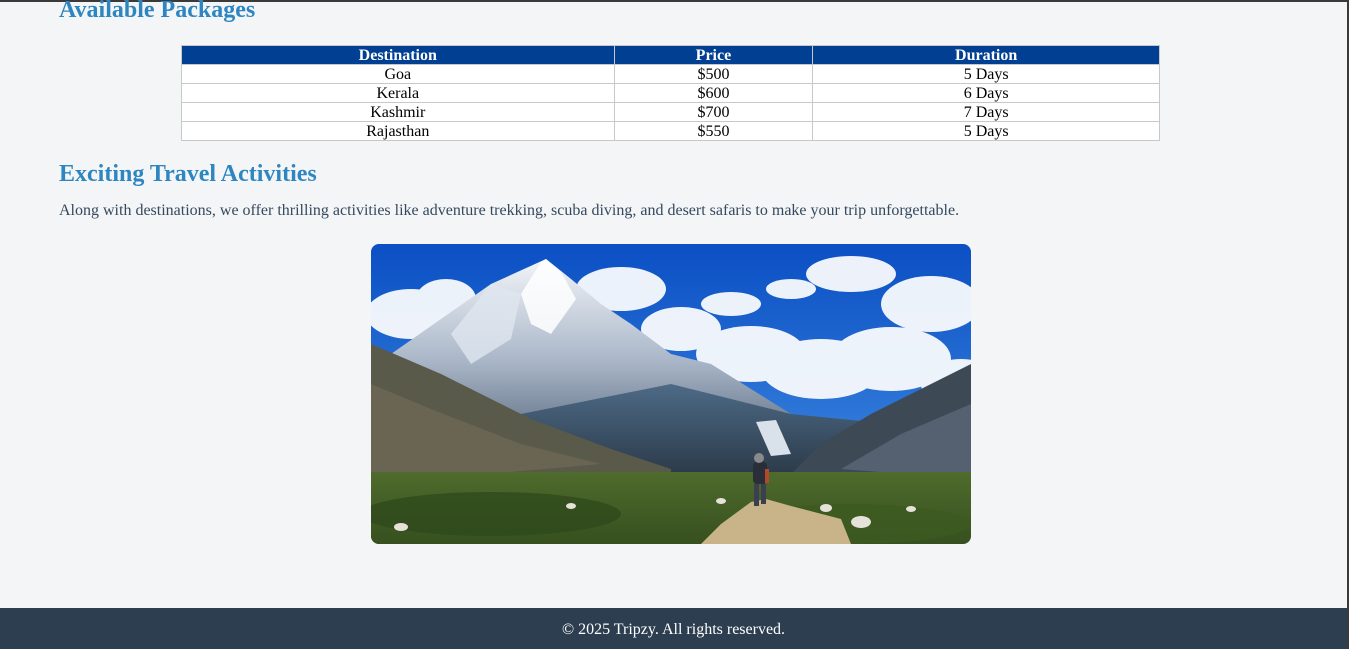 This screenshot has height=649, width=1349. What do you see at coordinates (398, 93) in the screenshot?
I see `destination-cell: Kerala` at bounding box center [398, 93].